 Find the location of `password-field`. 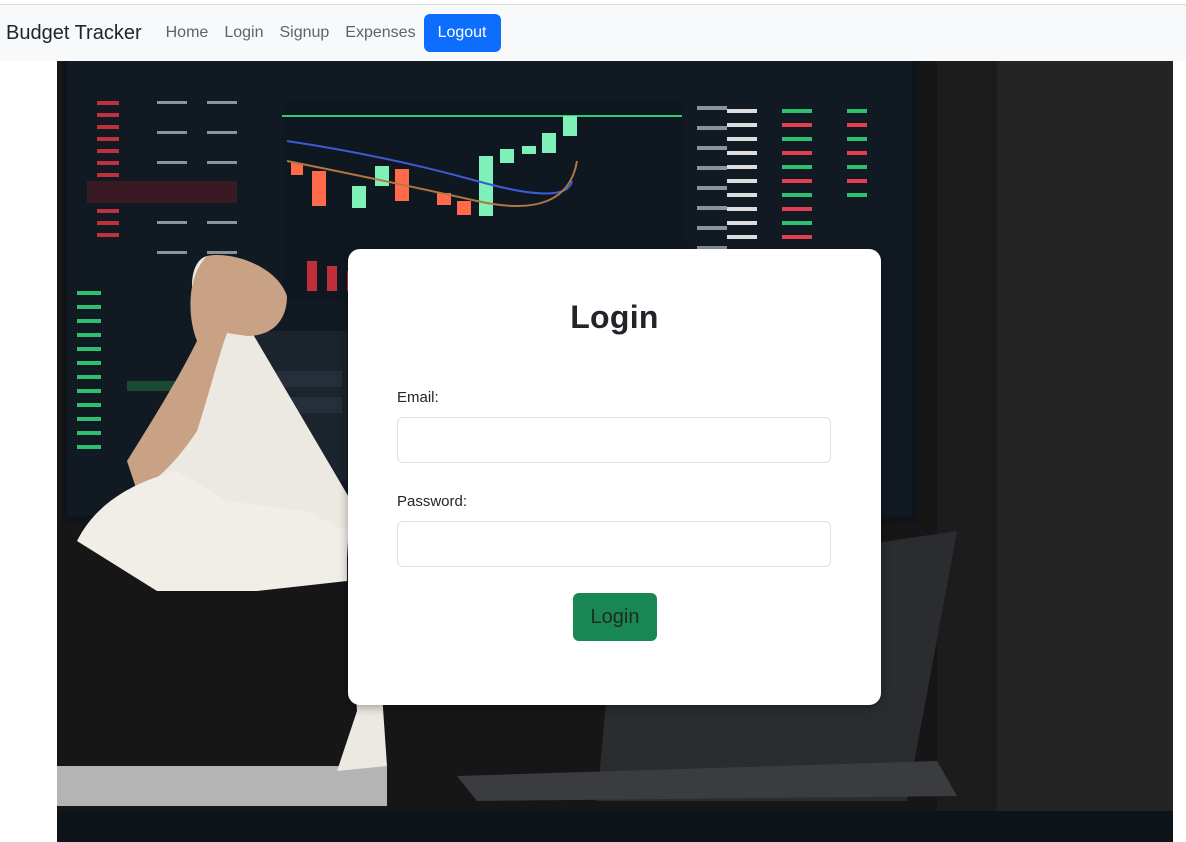

password-field is located at coordinates (614, 544).